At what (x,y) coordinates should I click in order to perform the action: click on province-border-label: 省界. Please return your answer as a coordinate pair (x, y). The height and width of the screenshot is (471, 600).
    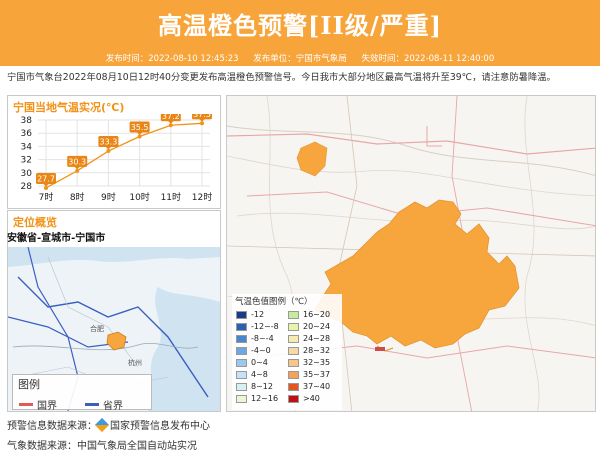
    Looking at the image, I should click on (113, 406).